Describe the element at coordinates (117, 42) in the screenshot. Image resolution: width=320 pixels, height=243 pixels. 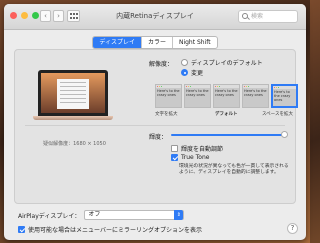
I see `tab-display: ディスプレイ` at that location.